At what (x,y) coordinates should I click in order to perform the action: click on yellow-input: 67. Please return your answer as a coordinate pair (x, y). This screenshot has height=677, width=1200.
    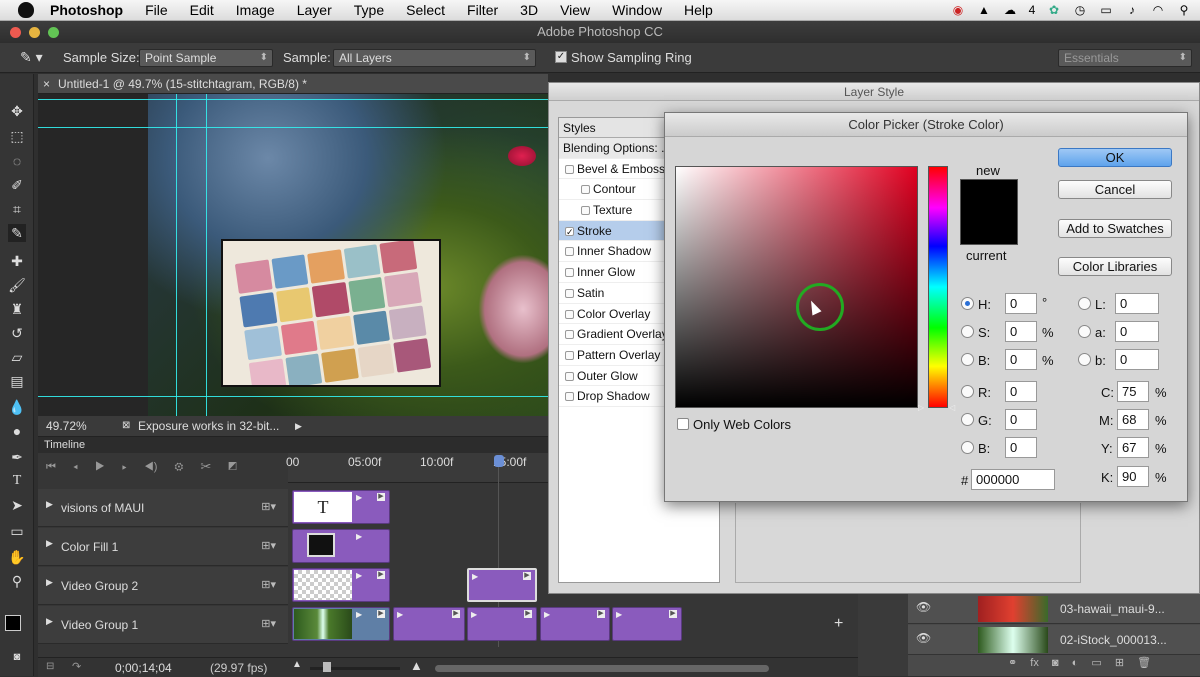
    Looking at the image, I should click on (1133, 447).